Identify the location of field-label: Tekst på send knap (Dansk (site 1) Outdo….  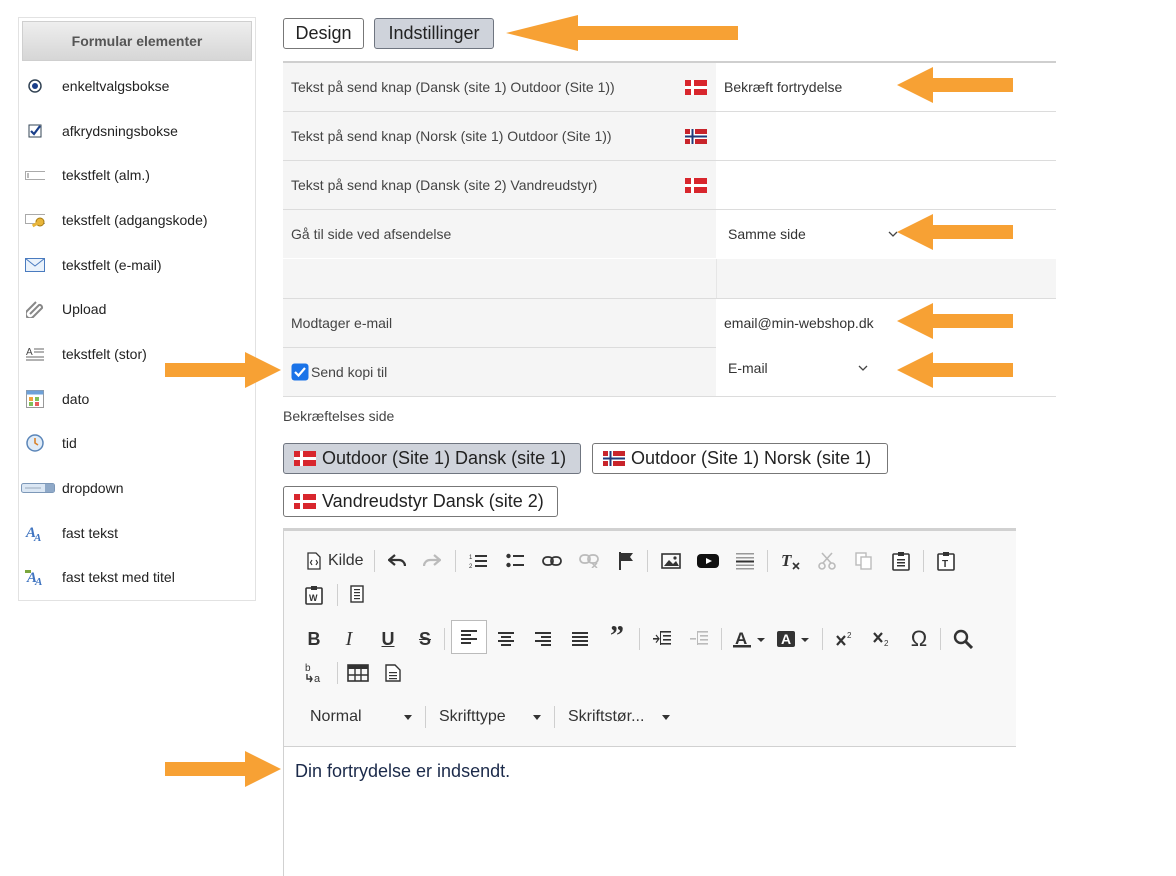
(453, 87).